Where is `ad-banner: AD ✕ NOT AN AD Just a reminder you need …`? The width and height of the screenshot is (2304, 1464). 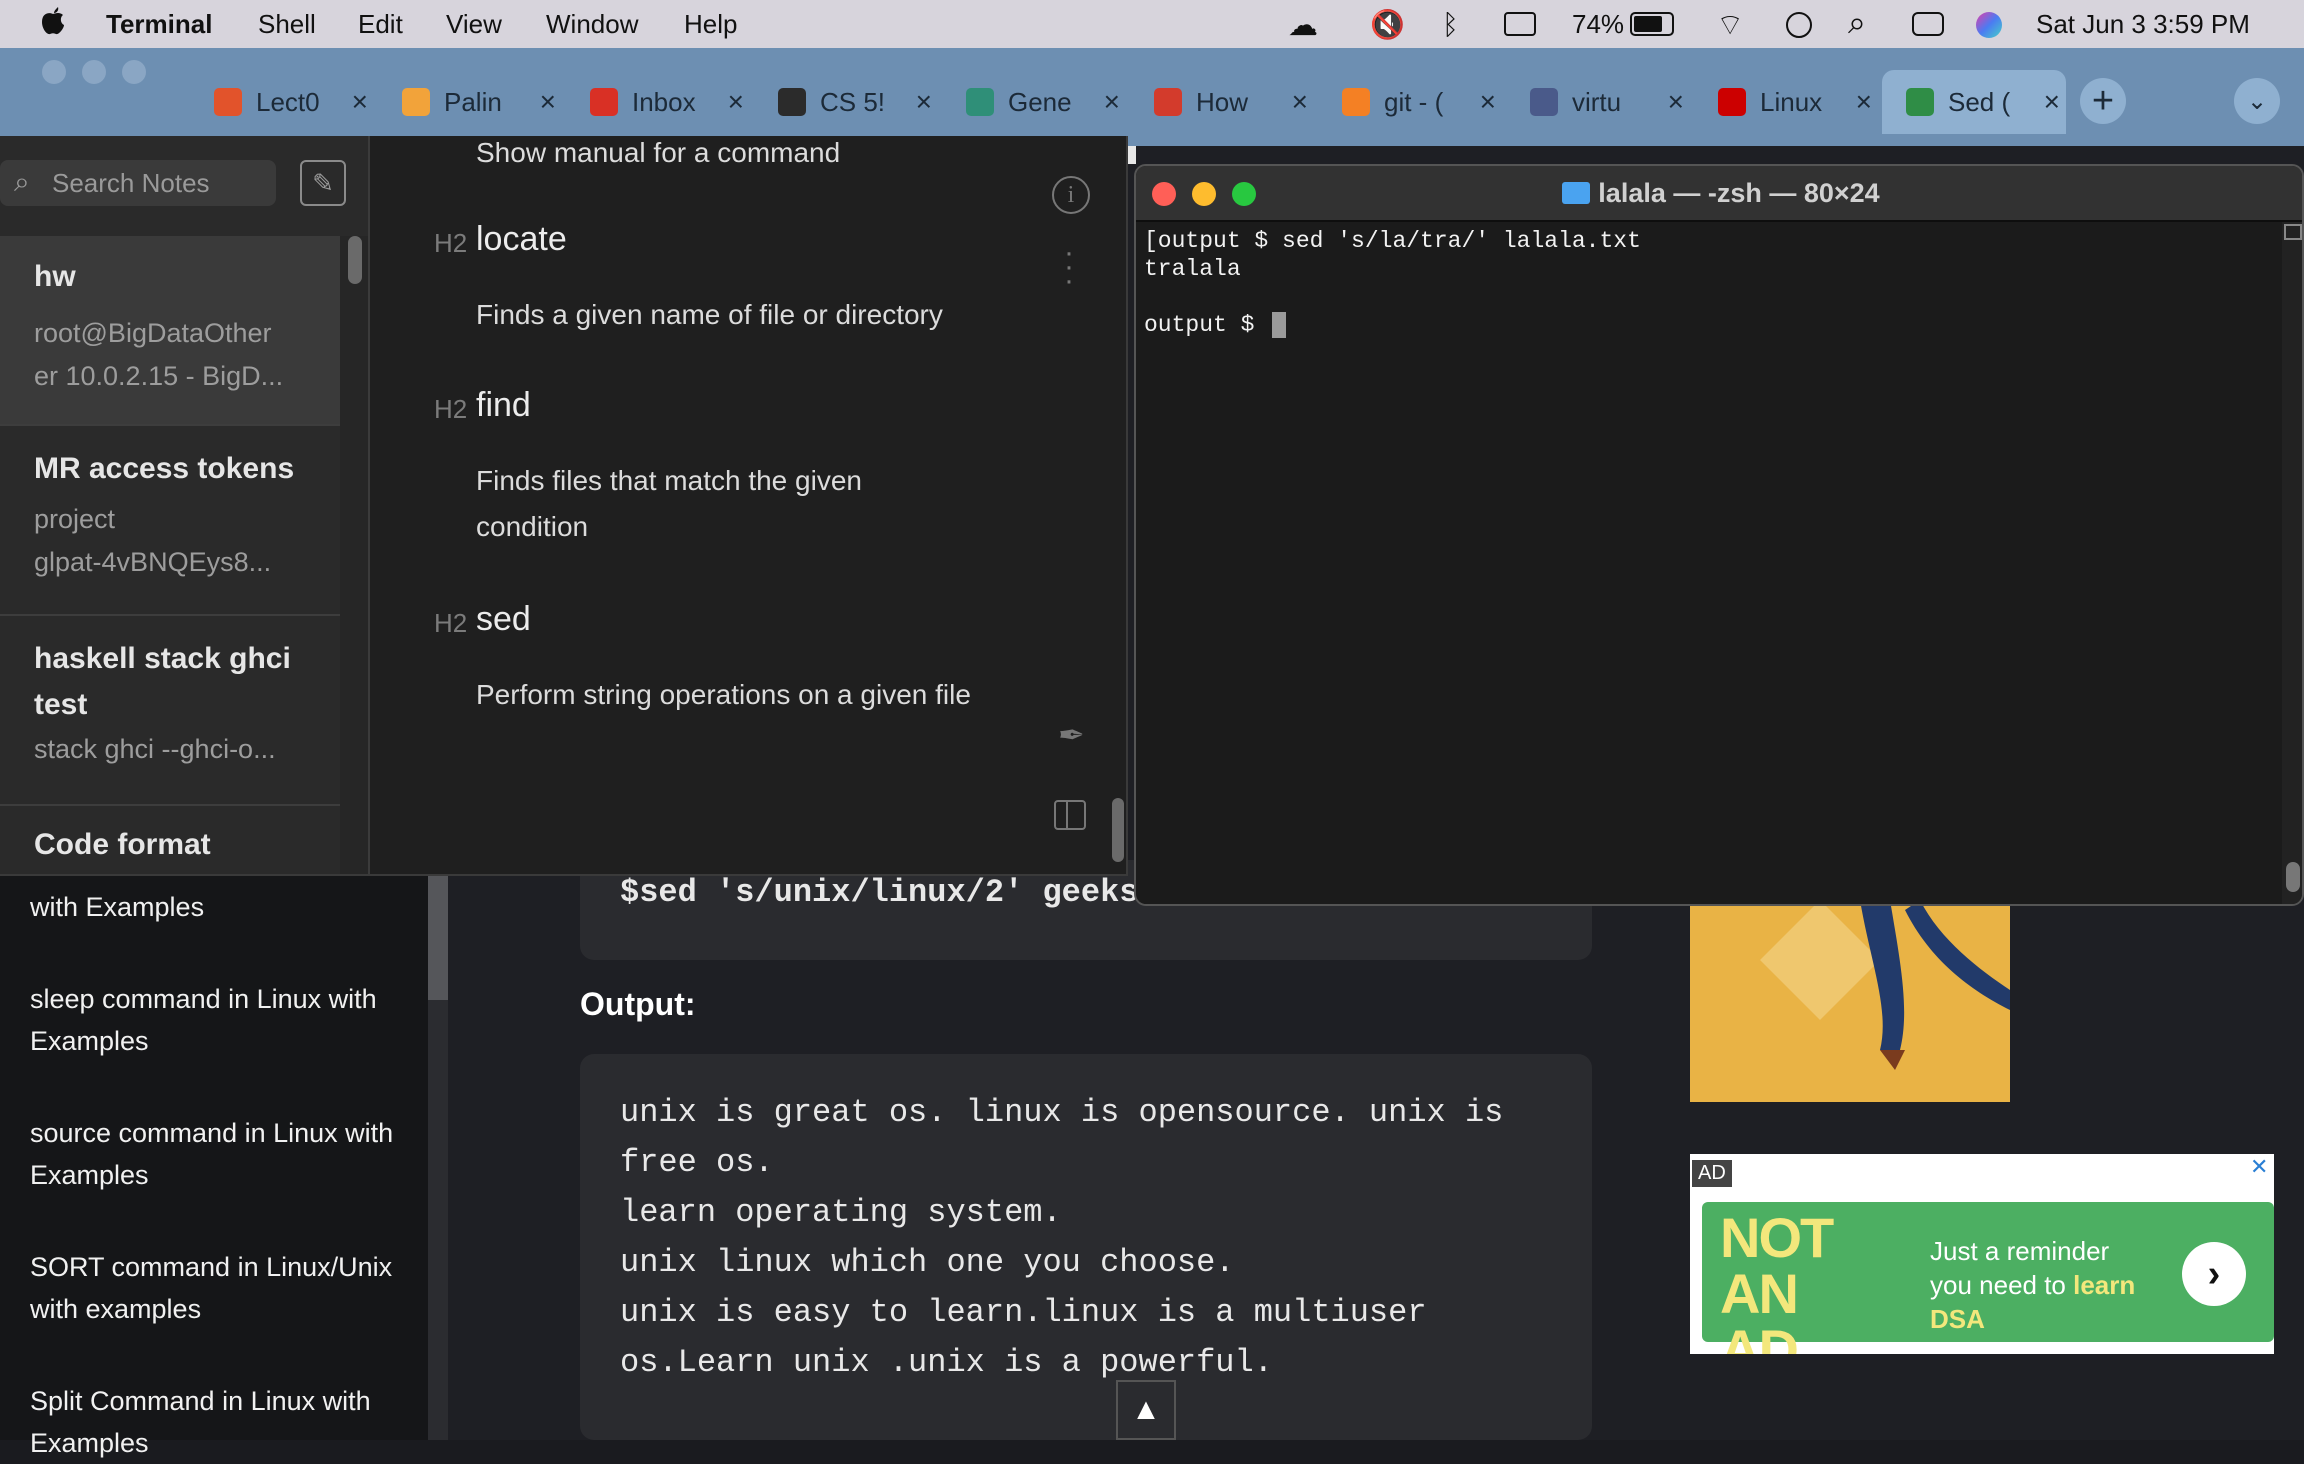 ad-banner: AD ✕ NOT AN AD Just a reminder you need … is located at coordinates (1982, 1254).